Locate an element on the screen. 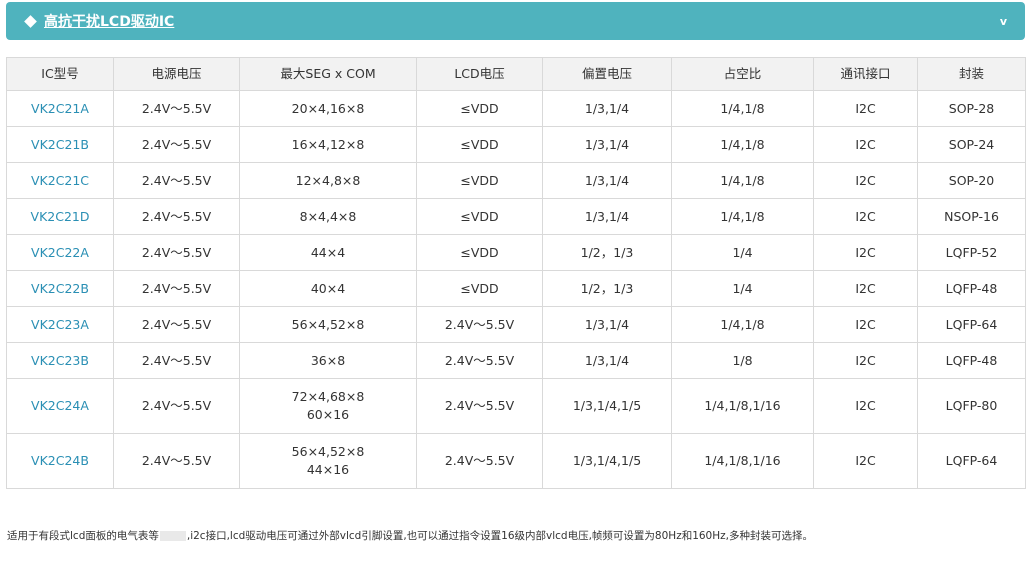 The image size is (1032, 568). model-cell: VK2C21C is located at coordinates (60, 180).